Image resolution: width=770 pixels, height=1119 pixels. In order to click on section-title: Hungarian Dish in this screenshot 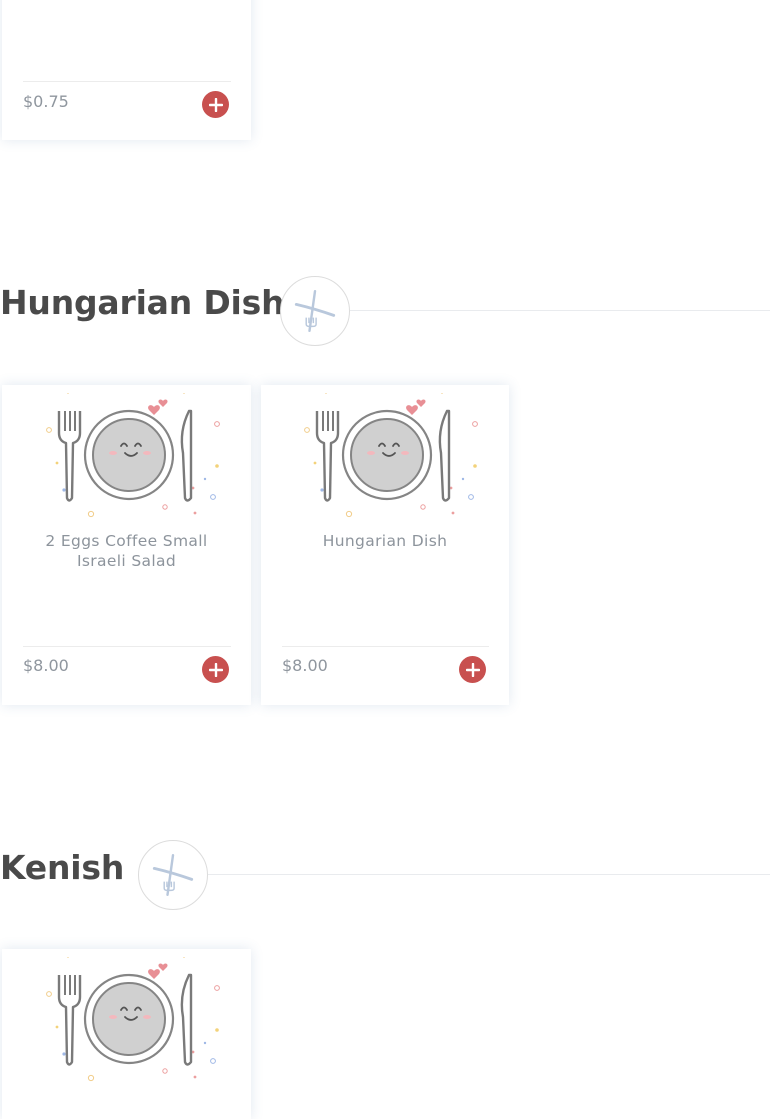, I will do `click(142, 302)`.